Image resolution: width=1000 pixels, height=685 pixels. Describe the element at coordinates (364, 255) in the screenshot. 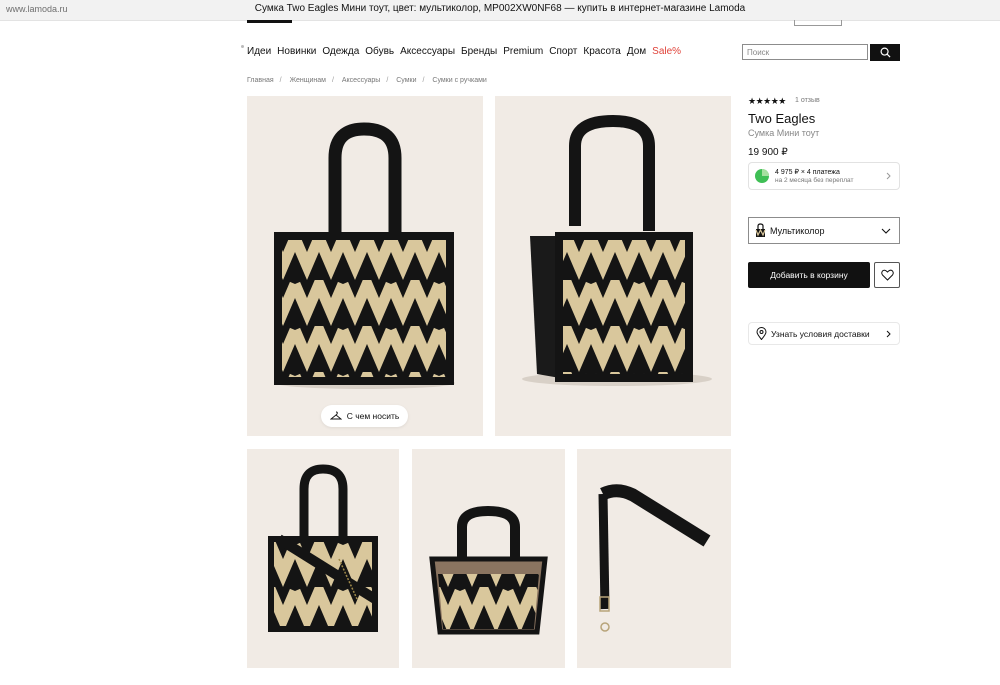

I see `bag-front-image` at that location.